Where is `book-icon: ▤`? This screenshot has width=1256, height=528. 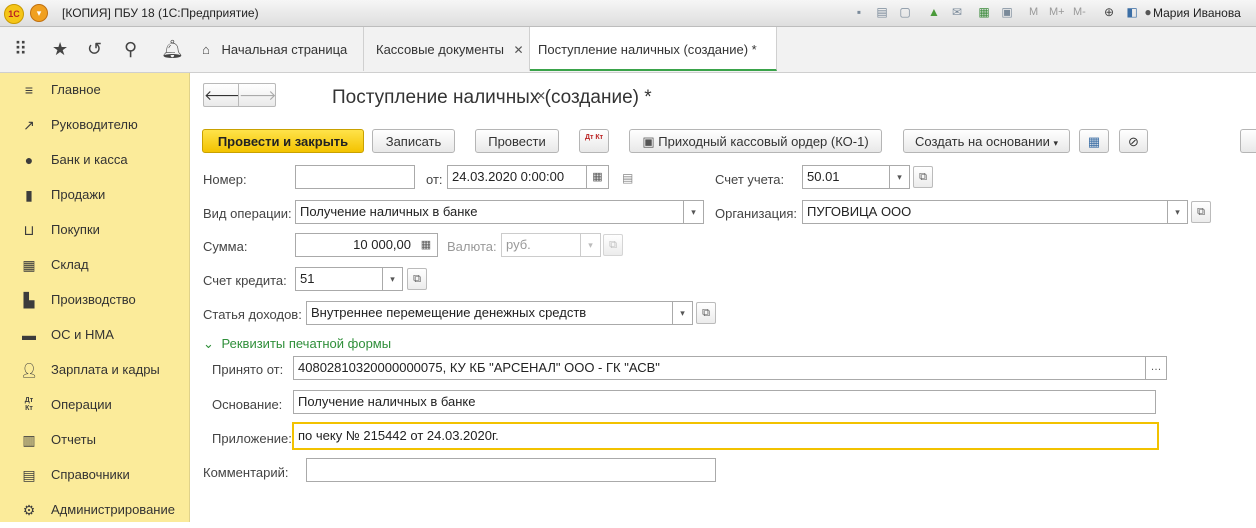
book-icon: ▤ is located at coordinates (29, 475).